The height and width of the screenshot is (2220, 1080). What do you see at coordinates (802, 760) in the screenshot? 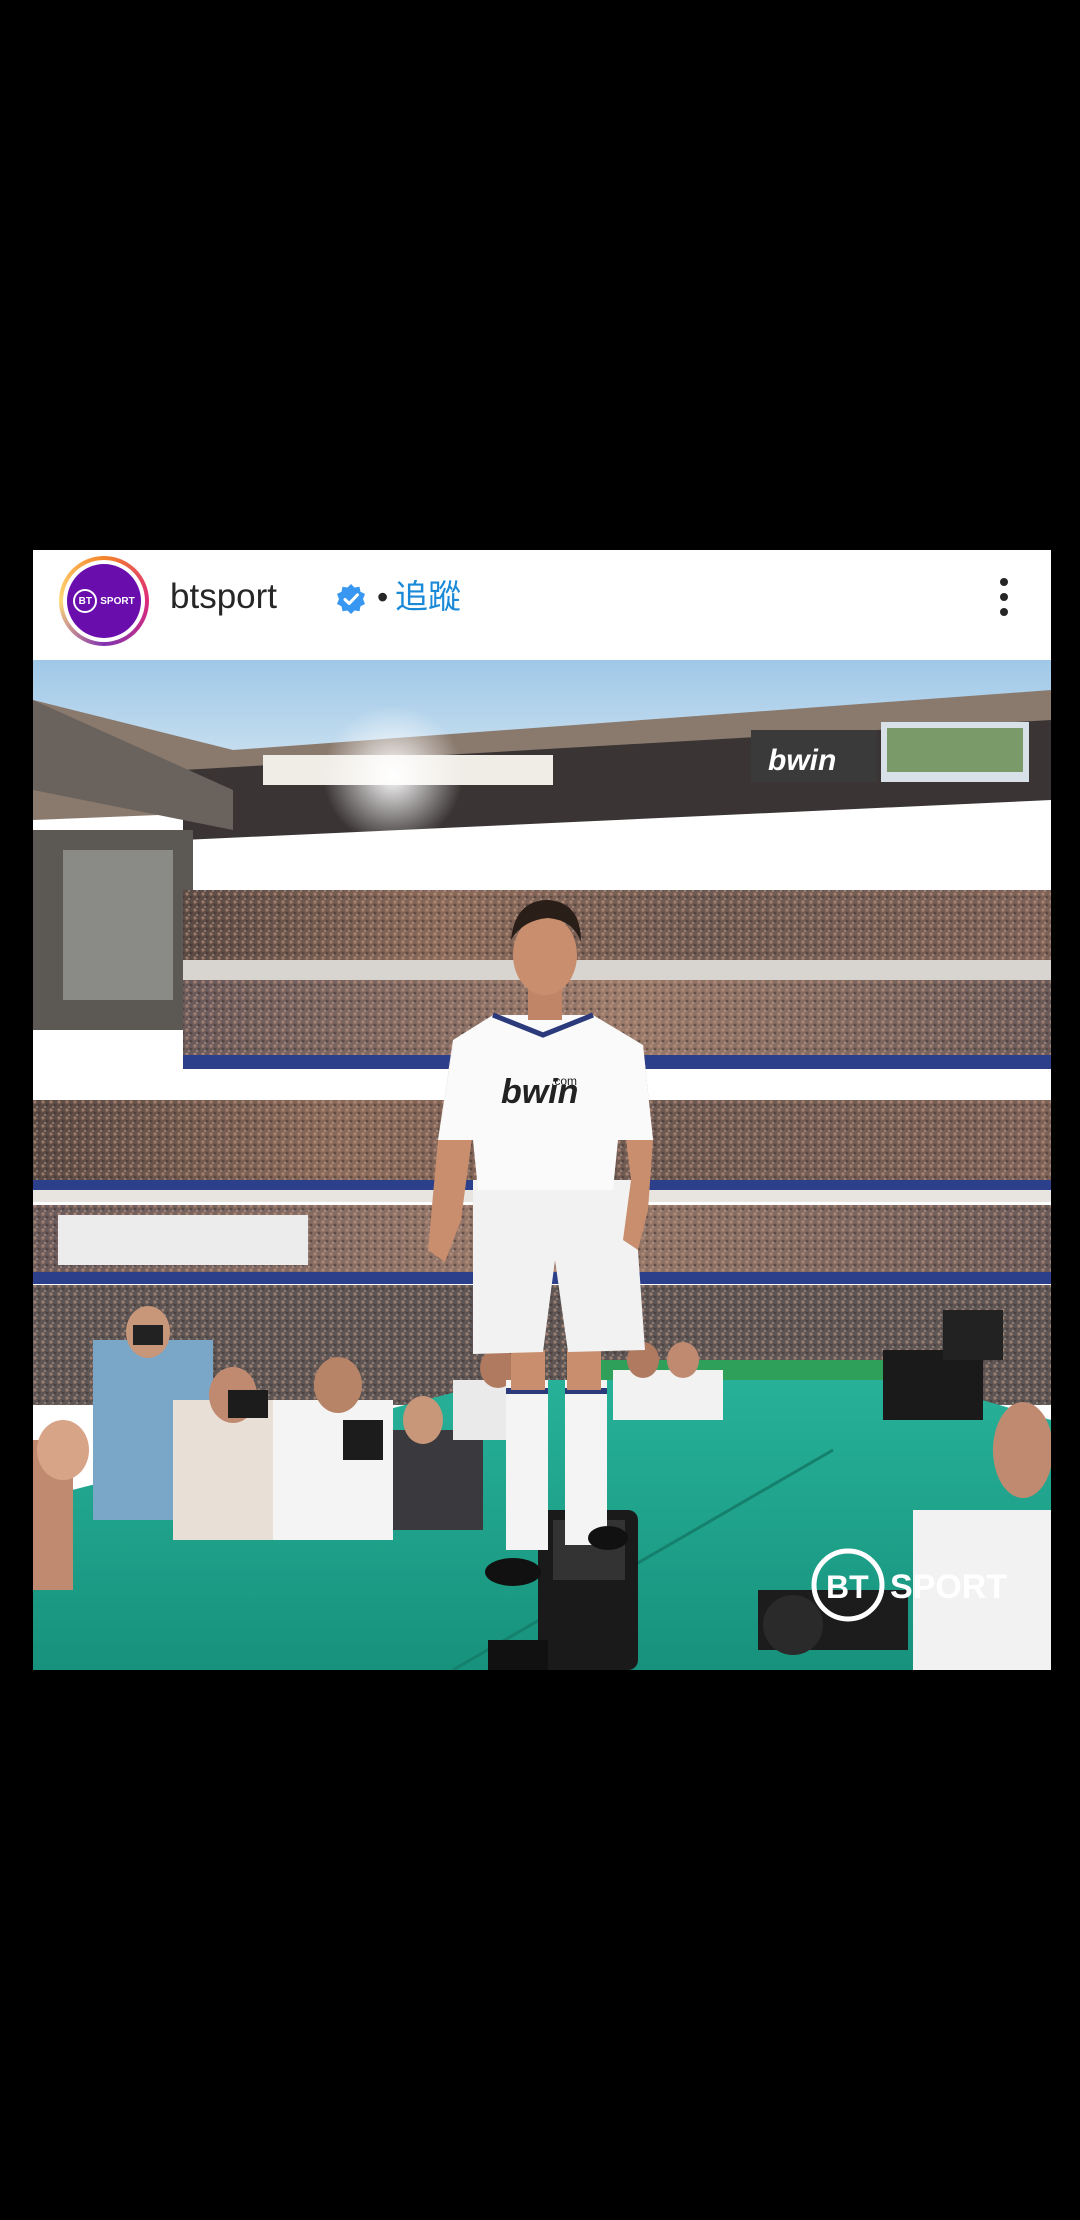
I see `stand-banner-text: bwin` at bounding box center [802, 760].